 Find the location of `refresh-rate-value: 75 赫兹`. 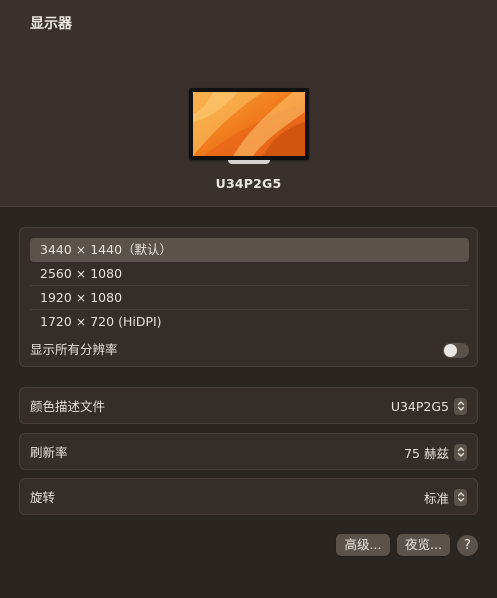

refresh-rate-value: 75 赫兹 is located at coordinates (426, 453).